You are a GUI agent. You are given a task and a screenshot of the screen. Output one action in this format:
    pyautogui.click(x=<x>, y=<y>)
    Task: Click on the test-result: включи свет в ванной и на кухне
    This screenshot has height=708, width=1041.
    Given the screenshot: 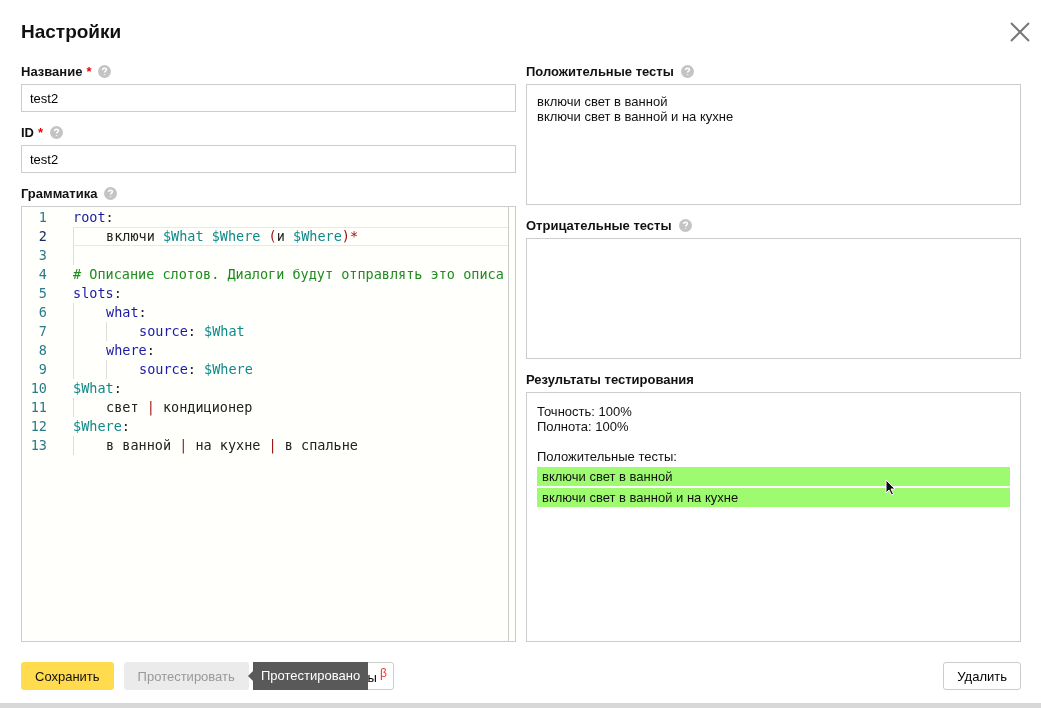 What is the action you would take?
    pyautogui.click(x=773, y=497)
    